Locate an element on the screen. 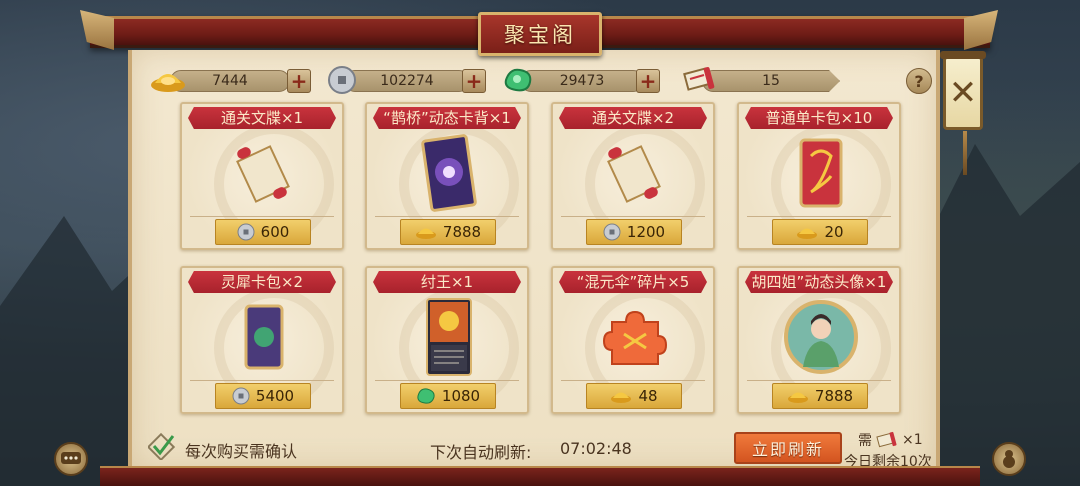 This screenshot has height=486, width=1080. add-silver-button: + is located at coordinates (474, 81).